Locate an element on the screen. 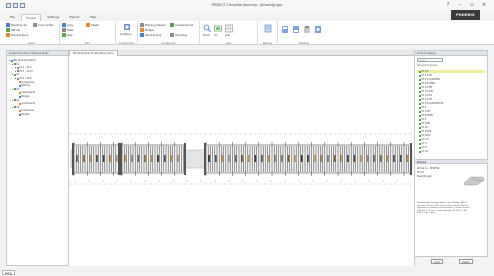  tab-settings: Settings is located at coordinates (53, 17).